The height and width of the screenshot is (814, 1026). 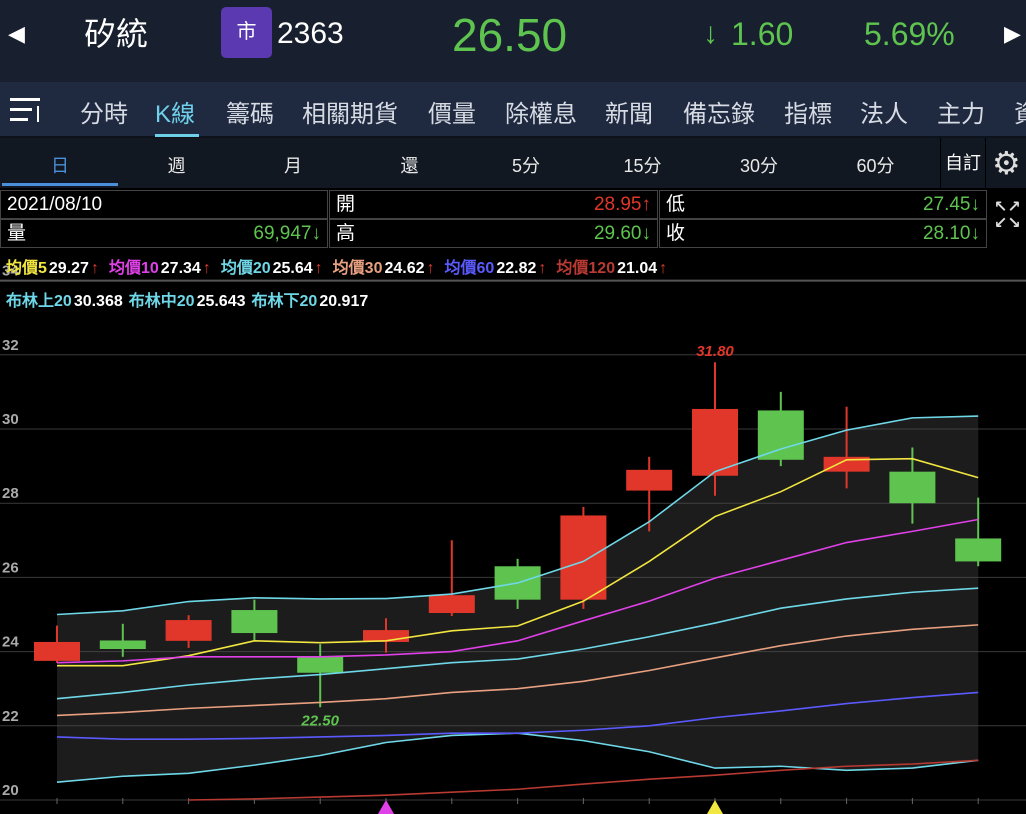 What do you see at coordinates (10, 345) in the screenshot?
I see `y-tick-label: 32` at bounding box center [10, 345].